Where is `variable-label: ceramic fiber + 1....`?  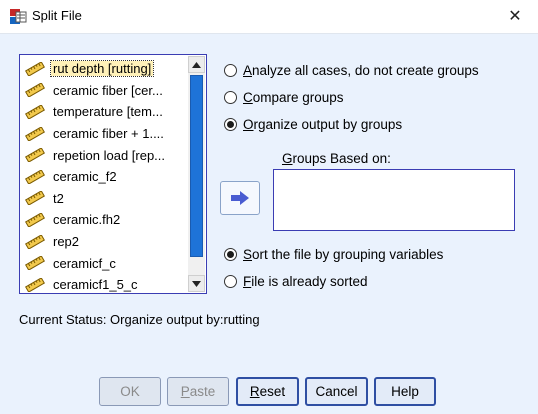
variable-label: ceramic fiber + 1.... is located at coordinates (108, 134).